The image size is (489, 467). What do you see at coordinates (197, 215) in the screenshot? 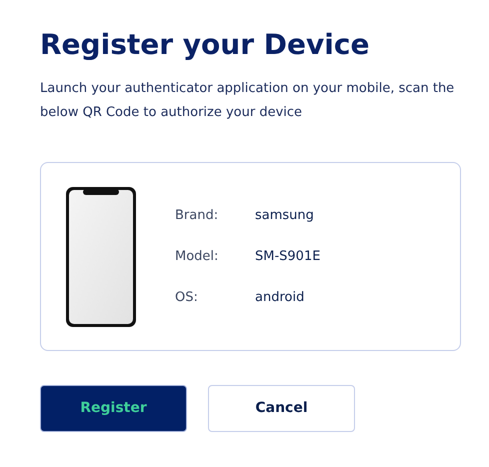
I see `field-label: Brand:` at bounding box center [197, 215].